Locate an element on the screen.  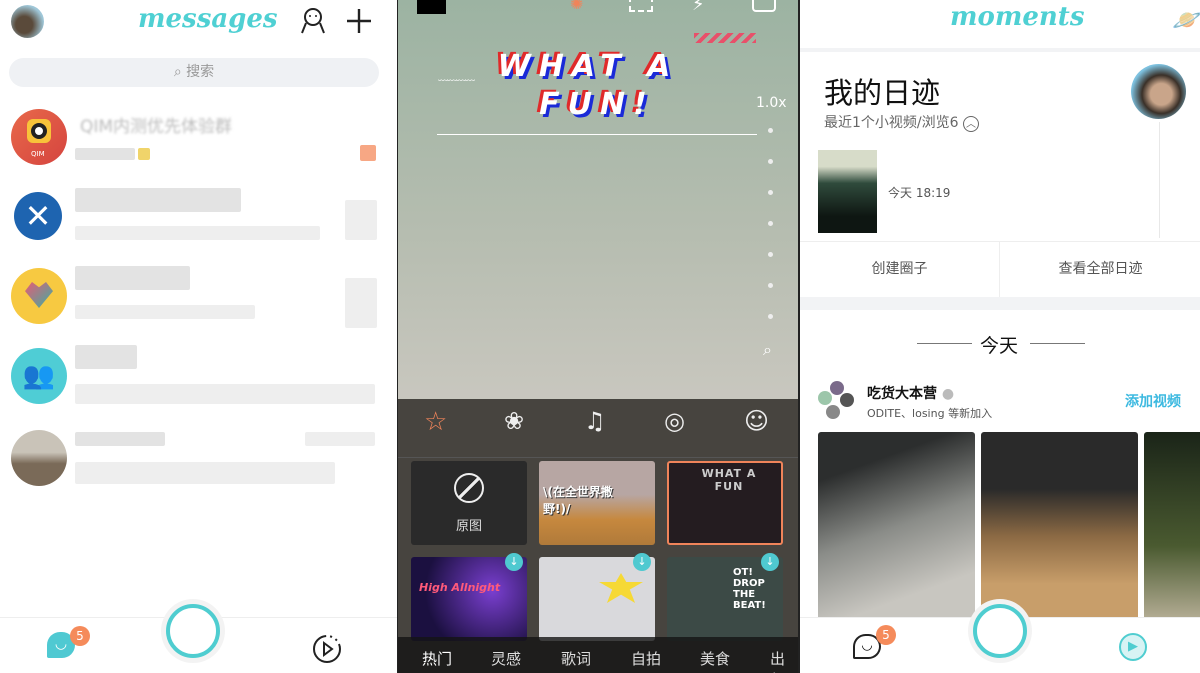
tab-stickers-icon: ◎ is located at coordinates (674, 421).